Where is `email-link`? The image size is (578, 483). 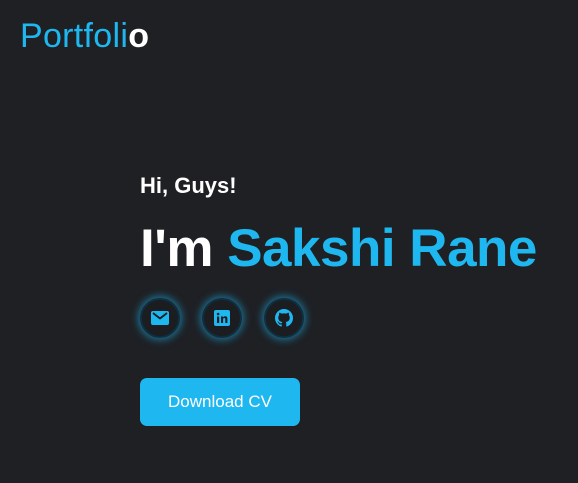 email-link is located at coordinates (160, 318).